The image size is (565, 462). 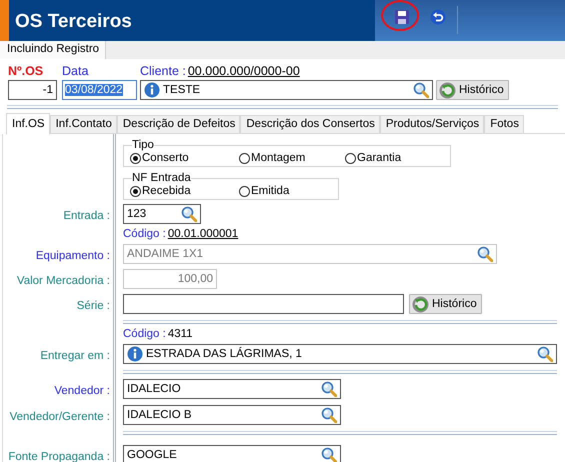 I want to click on tab: Produtos/Serviços, so click(x=432, y=124).